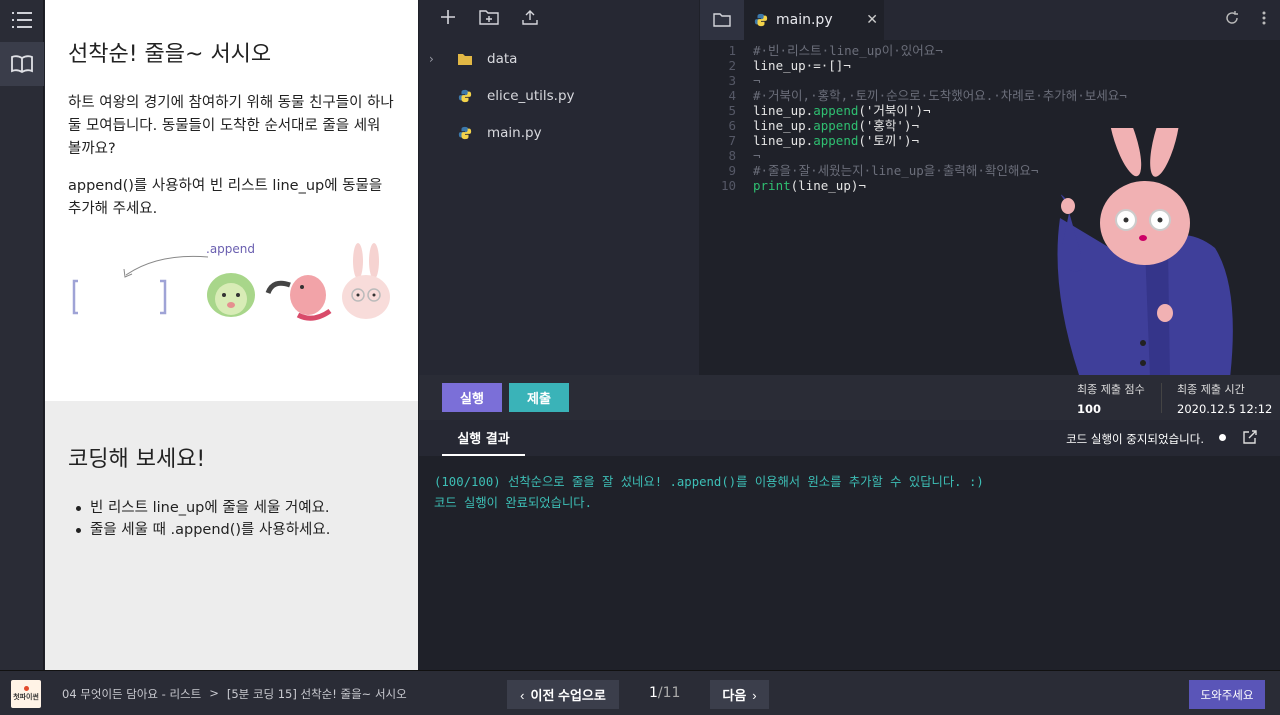 This screenshot has height=715, width=1280. What do you see at coordinates (137, 459) in the screenshot?
I see `practice-title: 코딩해 보세요!` at bounding box center [137, 459].